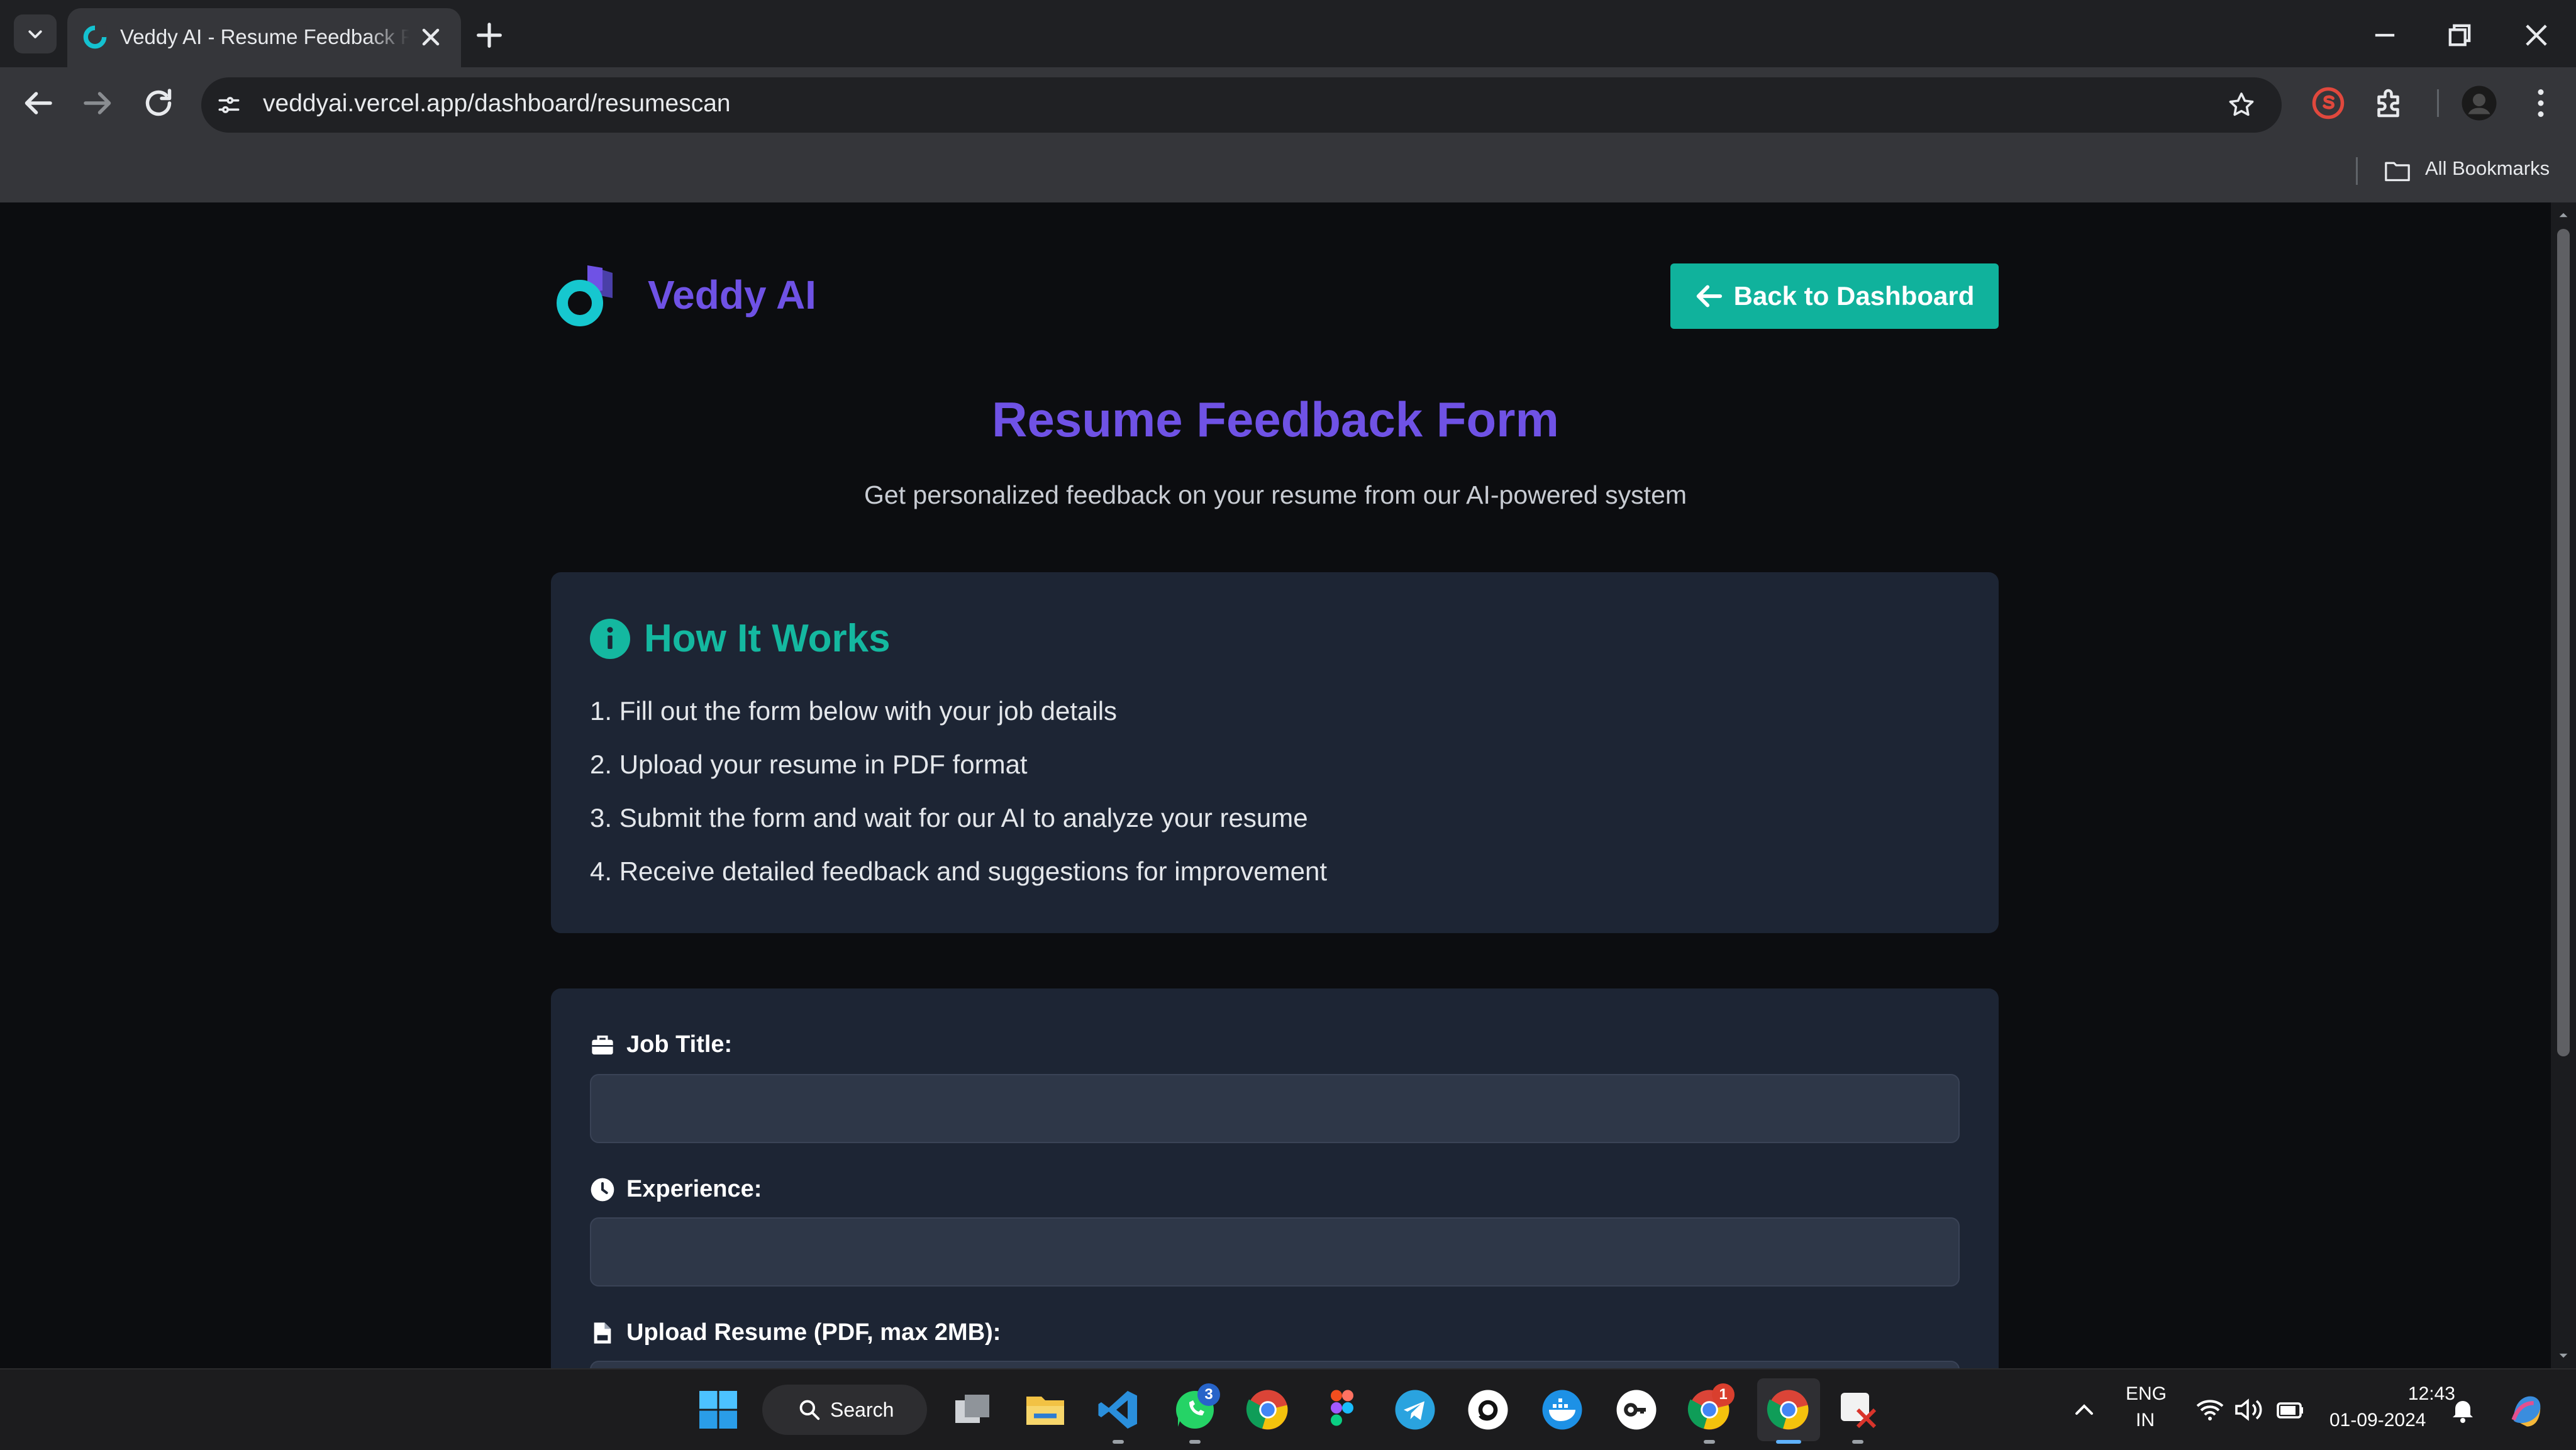  I want to click on windows-taskbar: Search 3 1 ENG IN 12:43 01-09-2024, so click(1288, 1409).